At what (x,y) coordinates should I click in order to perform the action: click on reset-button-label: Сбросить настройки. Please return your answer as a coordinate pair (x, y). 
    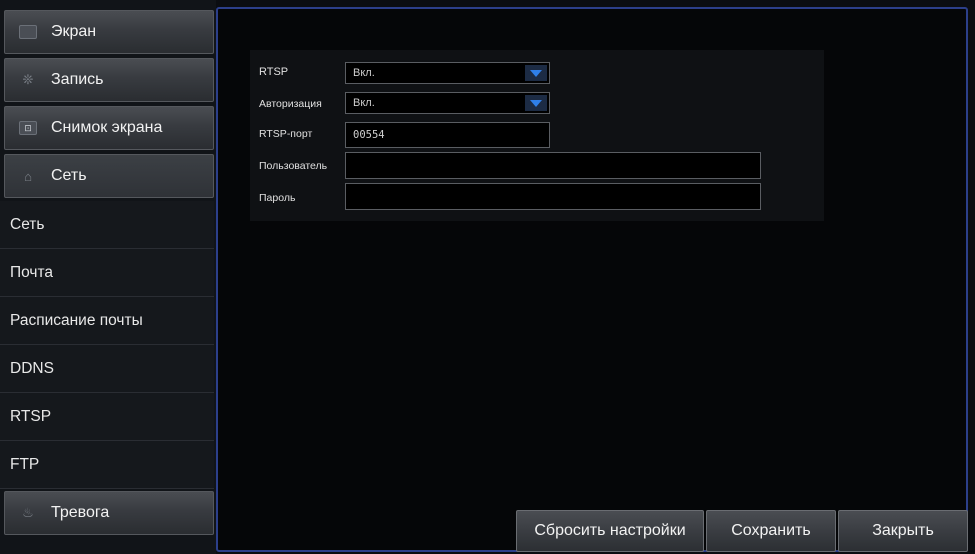
    Looking at the image, I should click on (610, 530).